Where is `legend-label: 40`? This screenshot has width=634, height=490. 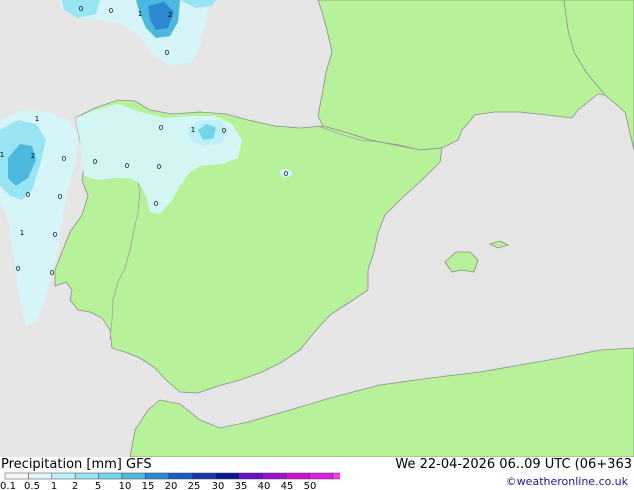
legend-label: 40 is located at coordinates (264, 485).